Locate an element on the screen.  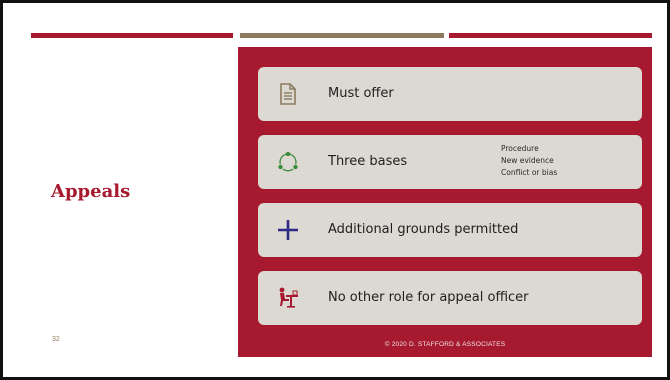
copyright-footer: © 2020 D. STAFFORD & ASSOCIATES is located at coordinates (445, 344).